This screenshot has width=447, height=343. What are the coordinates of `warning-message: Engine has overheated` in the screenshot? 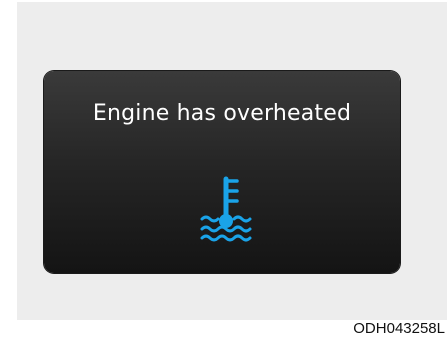 It's located at (222, 113).